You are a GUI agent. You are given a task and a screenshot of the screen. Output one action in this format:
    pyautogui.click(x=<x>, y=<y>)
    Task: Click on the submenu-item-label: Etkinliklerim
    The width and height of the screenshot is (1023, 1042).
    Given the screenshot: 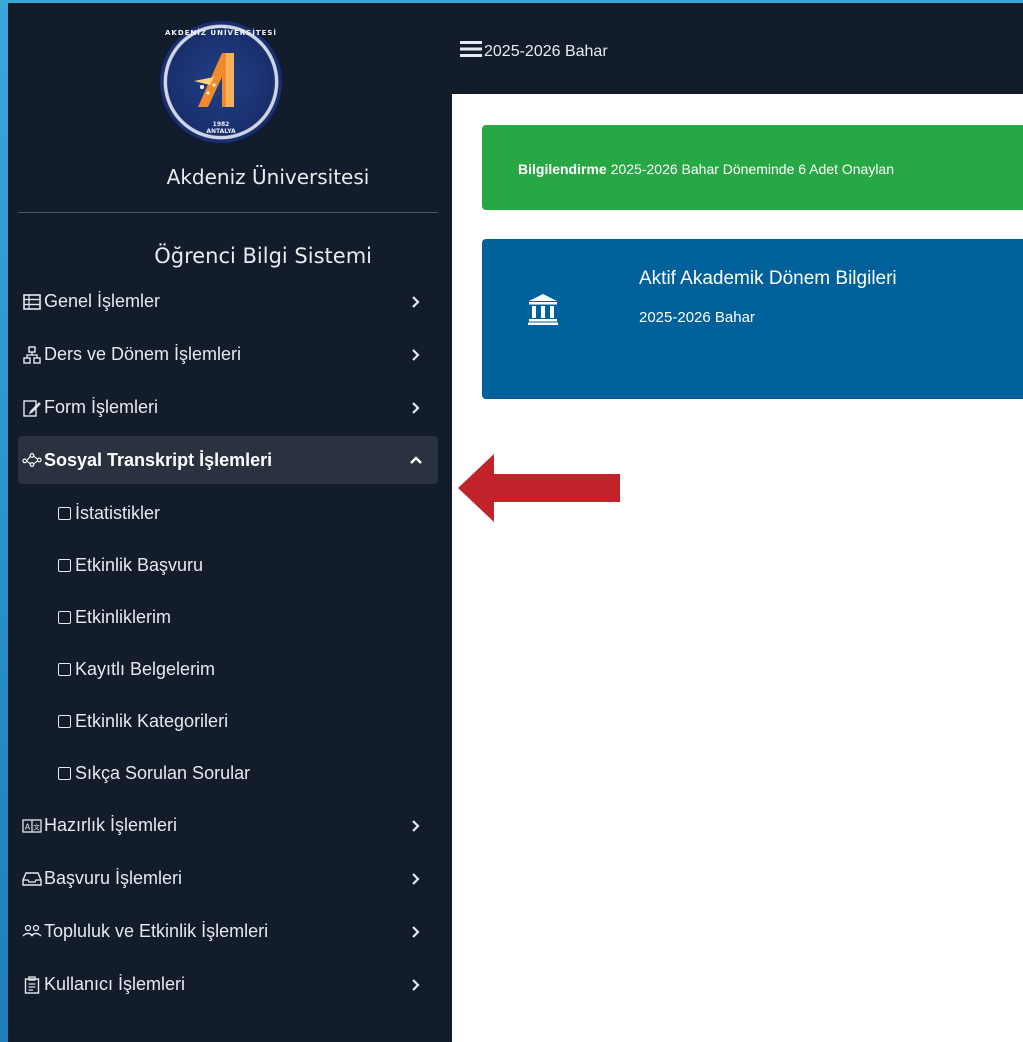 What is the action you would take?
    pyautogui.click(x=123, y=616)
    